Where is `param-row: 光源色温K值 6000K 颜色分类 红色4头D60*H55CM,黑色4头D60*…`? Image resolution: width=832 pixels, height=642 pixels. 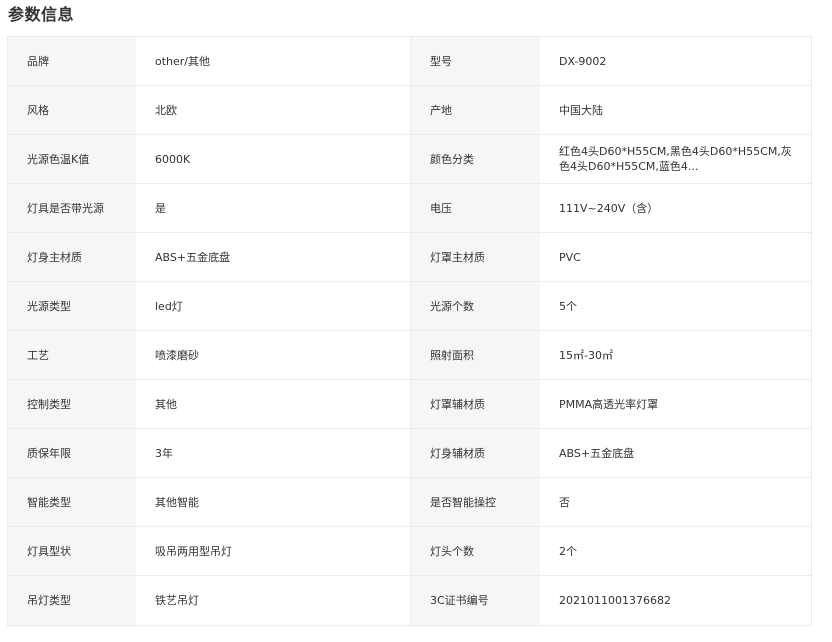
param-row: 光源色温K值 6000K 颜色分类 红色4头D60*H55CM,黑色4头D60*… is located at coordinates (409, 159).